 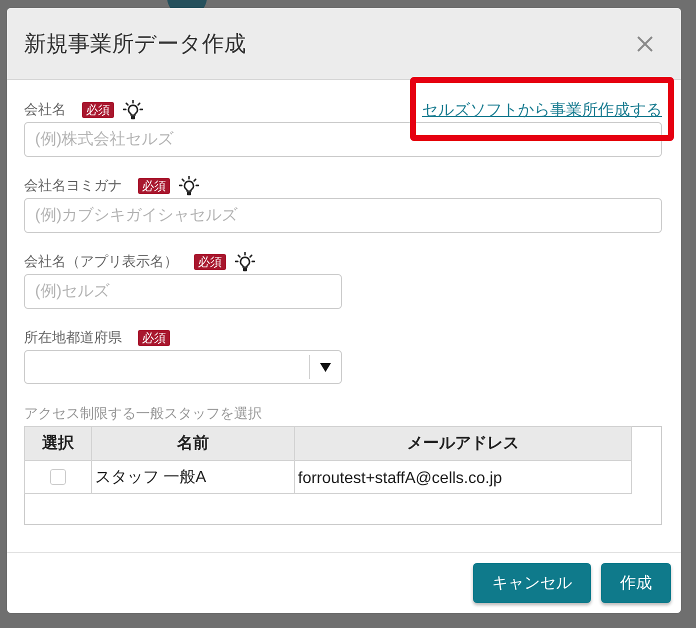 I want to click on select-field, so click(x=183, y=367).